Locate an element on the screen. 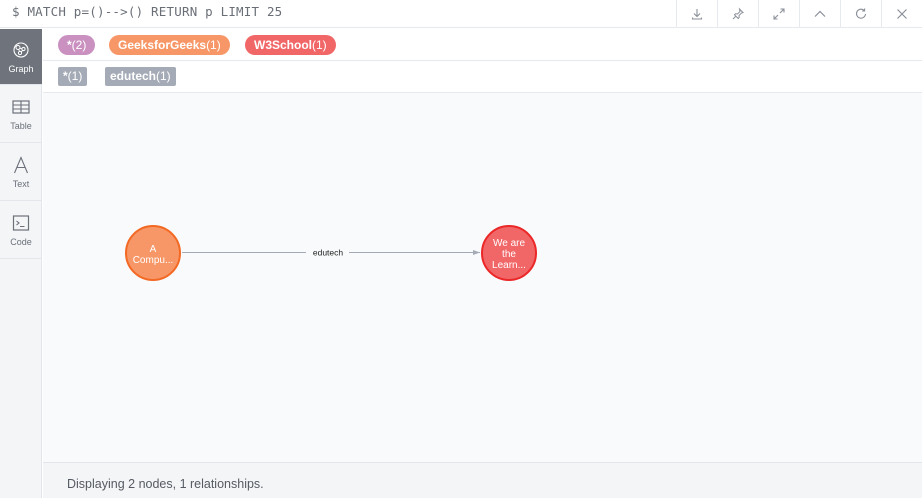 This screenshot has height=498, width=922. relationship-type-legend: *(1) edutech(1) is located at coordinates (482, 77).